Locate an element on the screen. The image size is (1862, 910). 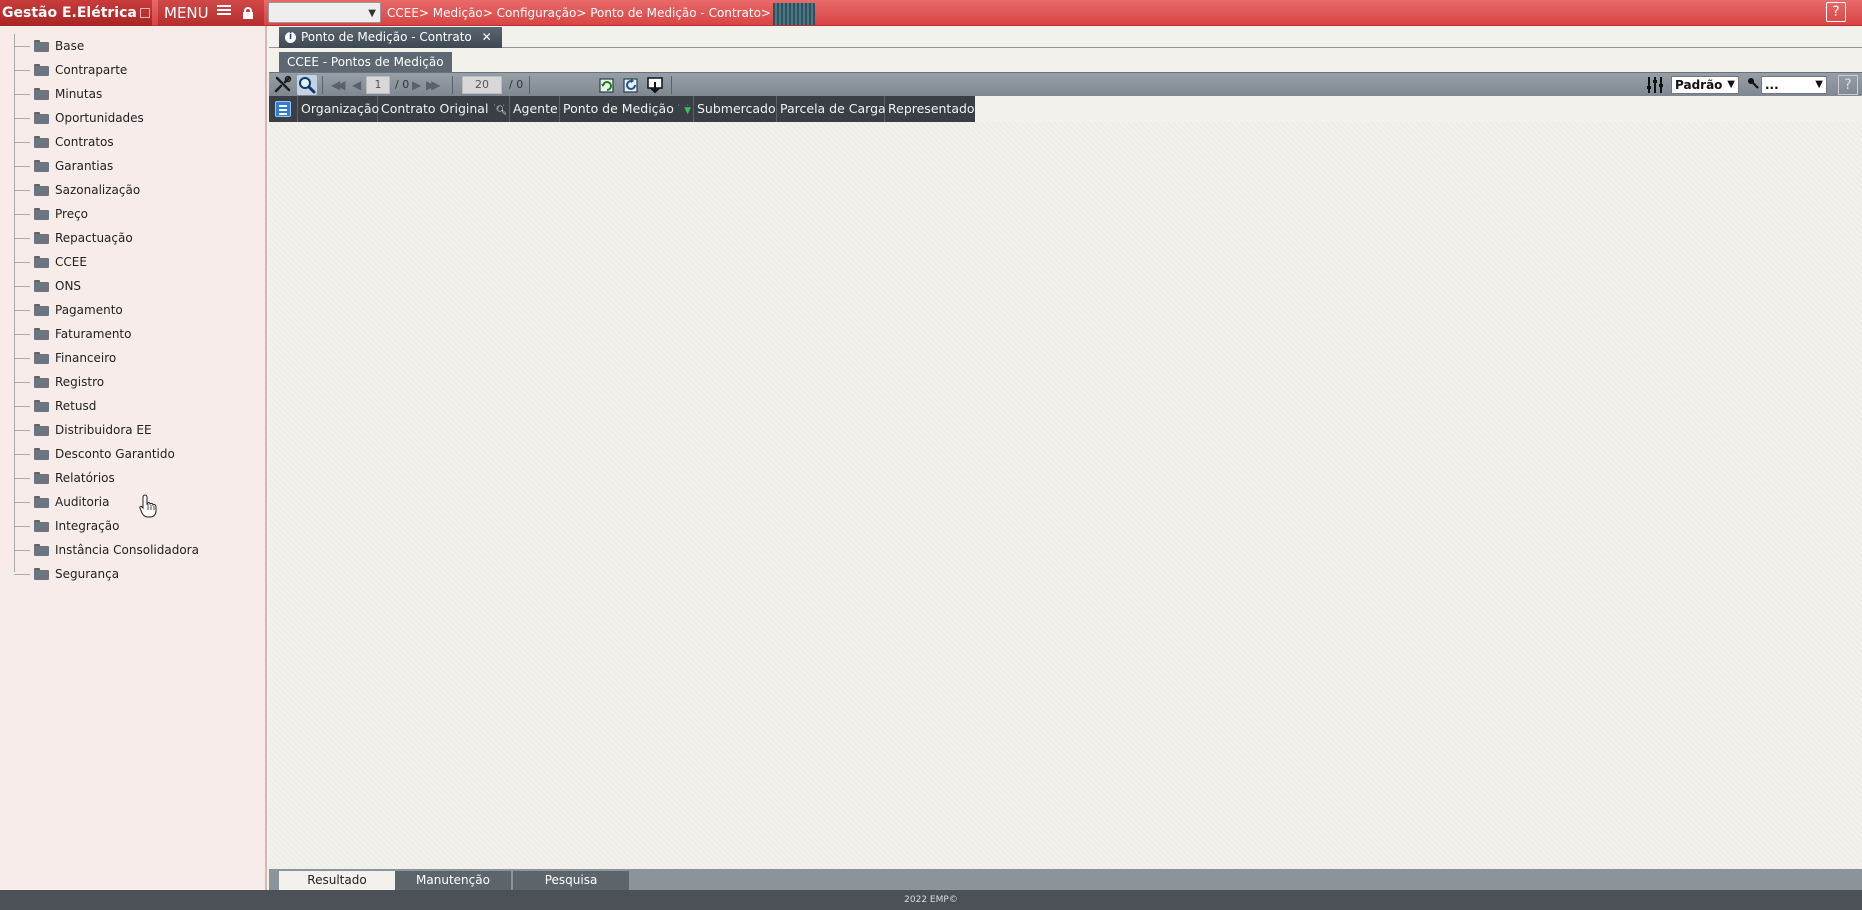
sidebar-item-label: Segurança is located at coordinates (87, 574).